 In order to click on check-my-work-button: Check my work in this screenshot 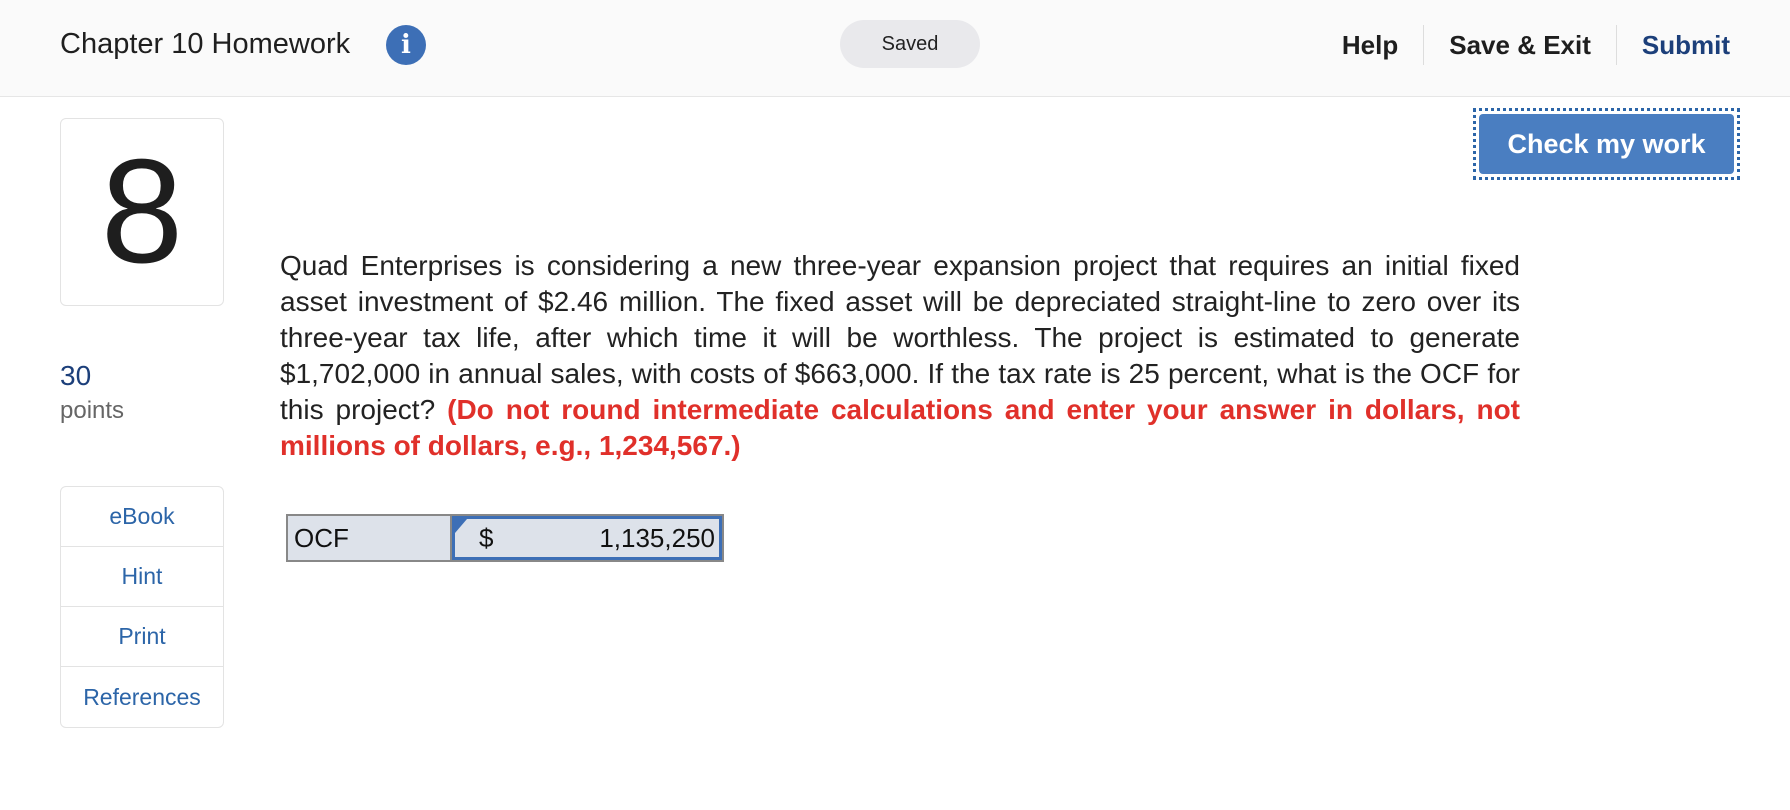, I will do `click(1606, 144)`.